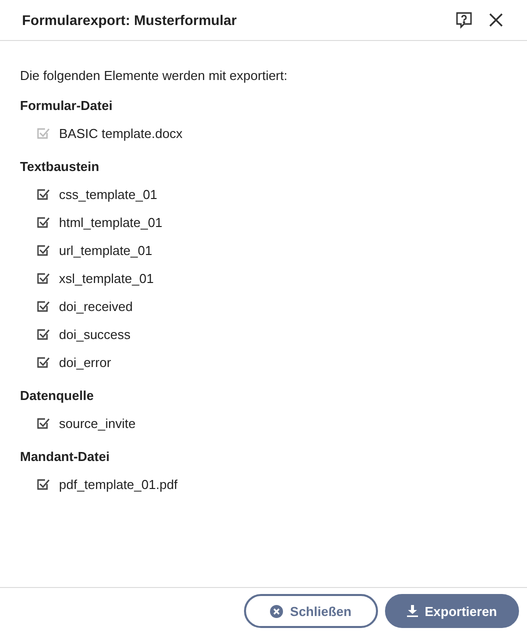 Image resolution: width=527 pixels, height=638 pixels. What do you see at coordinates (118, 484) in the screenshot?
I see `item-label: pdf_template_01.pdf` at bounding box center [118, 484].